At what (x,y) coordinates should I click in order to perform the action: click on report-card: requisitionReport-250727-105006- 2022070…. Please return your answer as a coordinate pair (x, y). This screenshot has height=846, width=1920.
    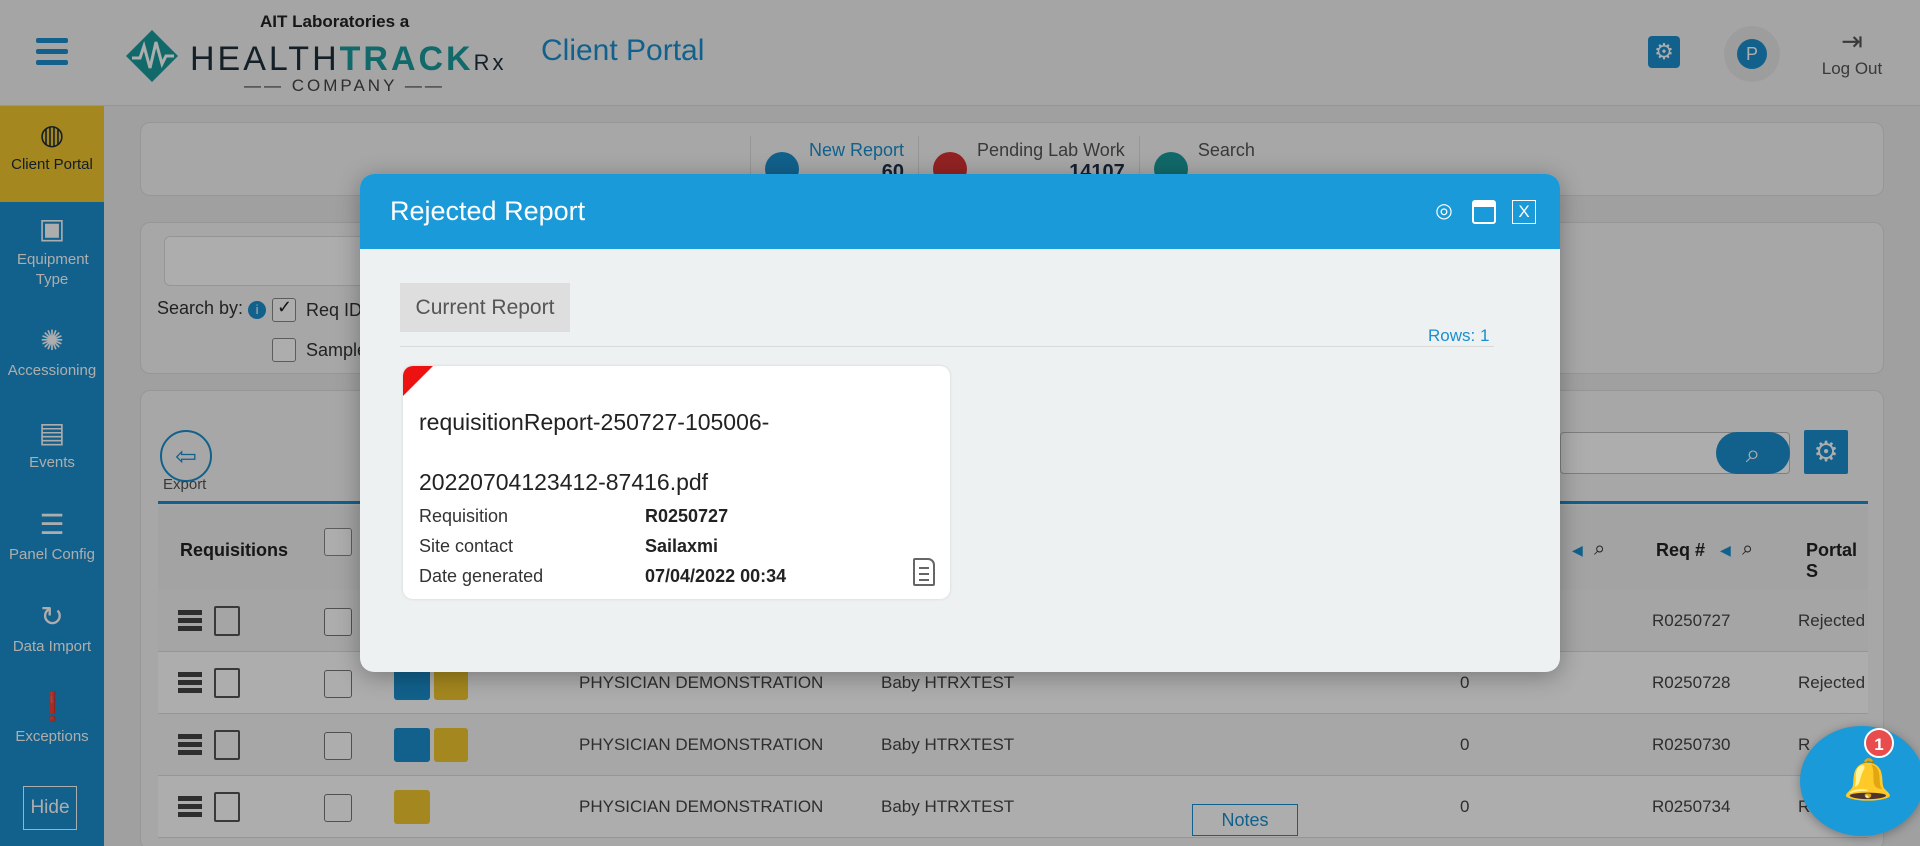
    Looking at the image, I should click on (676, 482).